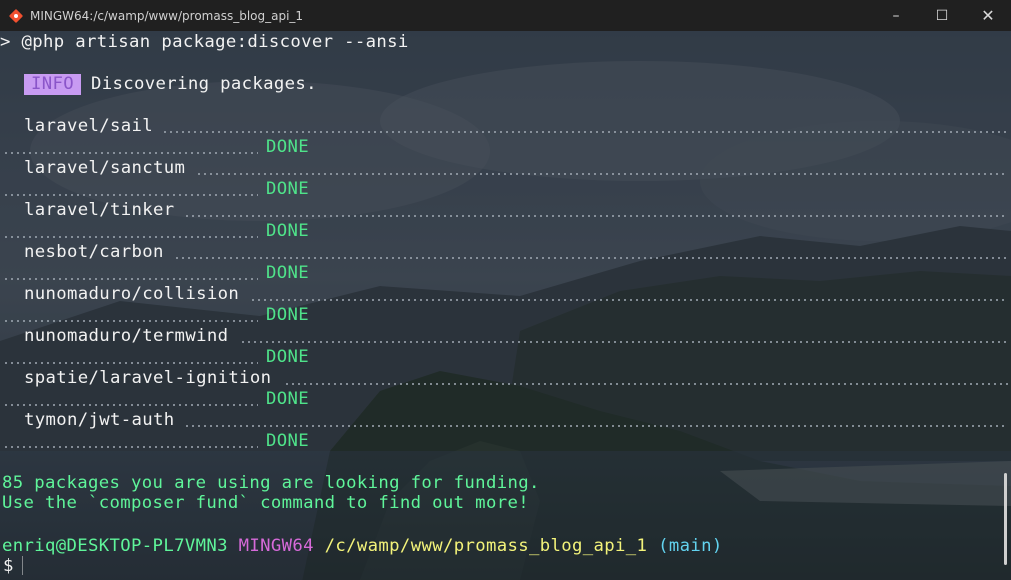 The image size is (1011, 580). Describe the element at coordinates (486, 546) in the screenshot. I see `prompt-path: /c/wamp/www/promass_blog_api_1` at that location.